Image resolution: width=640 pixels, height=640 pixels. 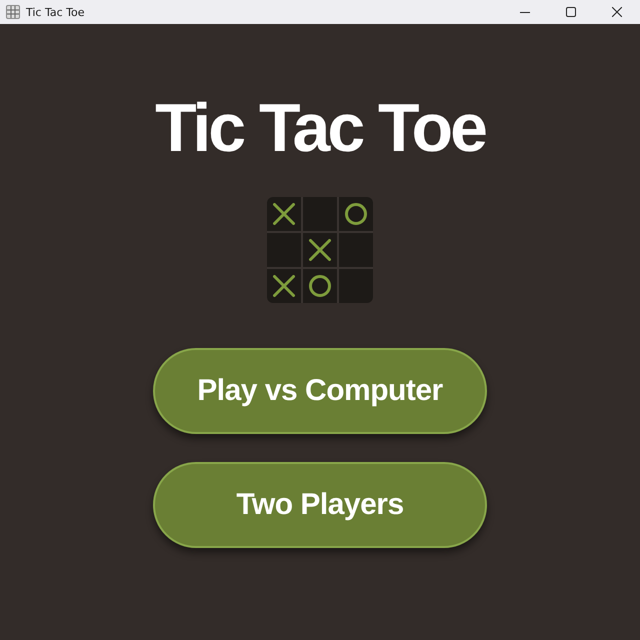 I want to click on mode-button: Play vs Computer, so click(x=320, y=391).